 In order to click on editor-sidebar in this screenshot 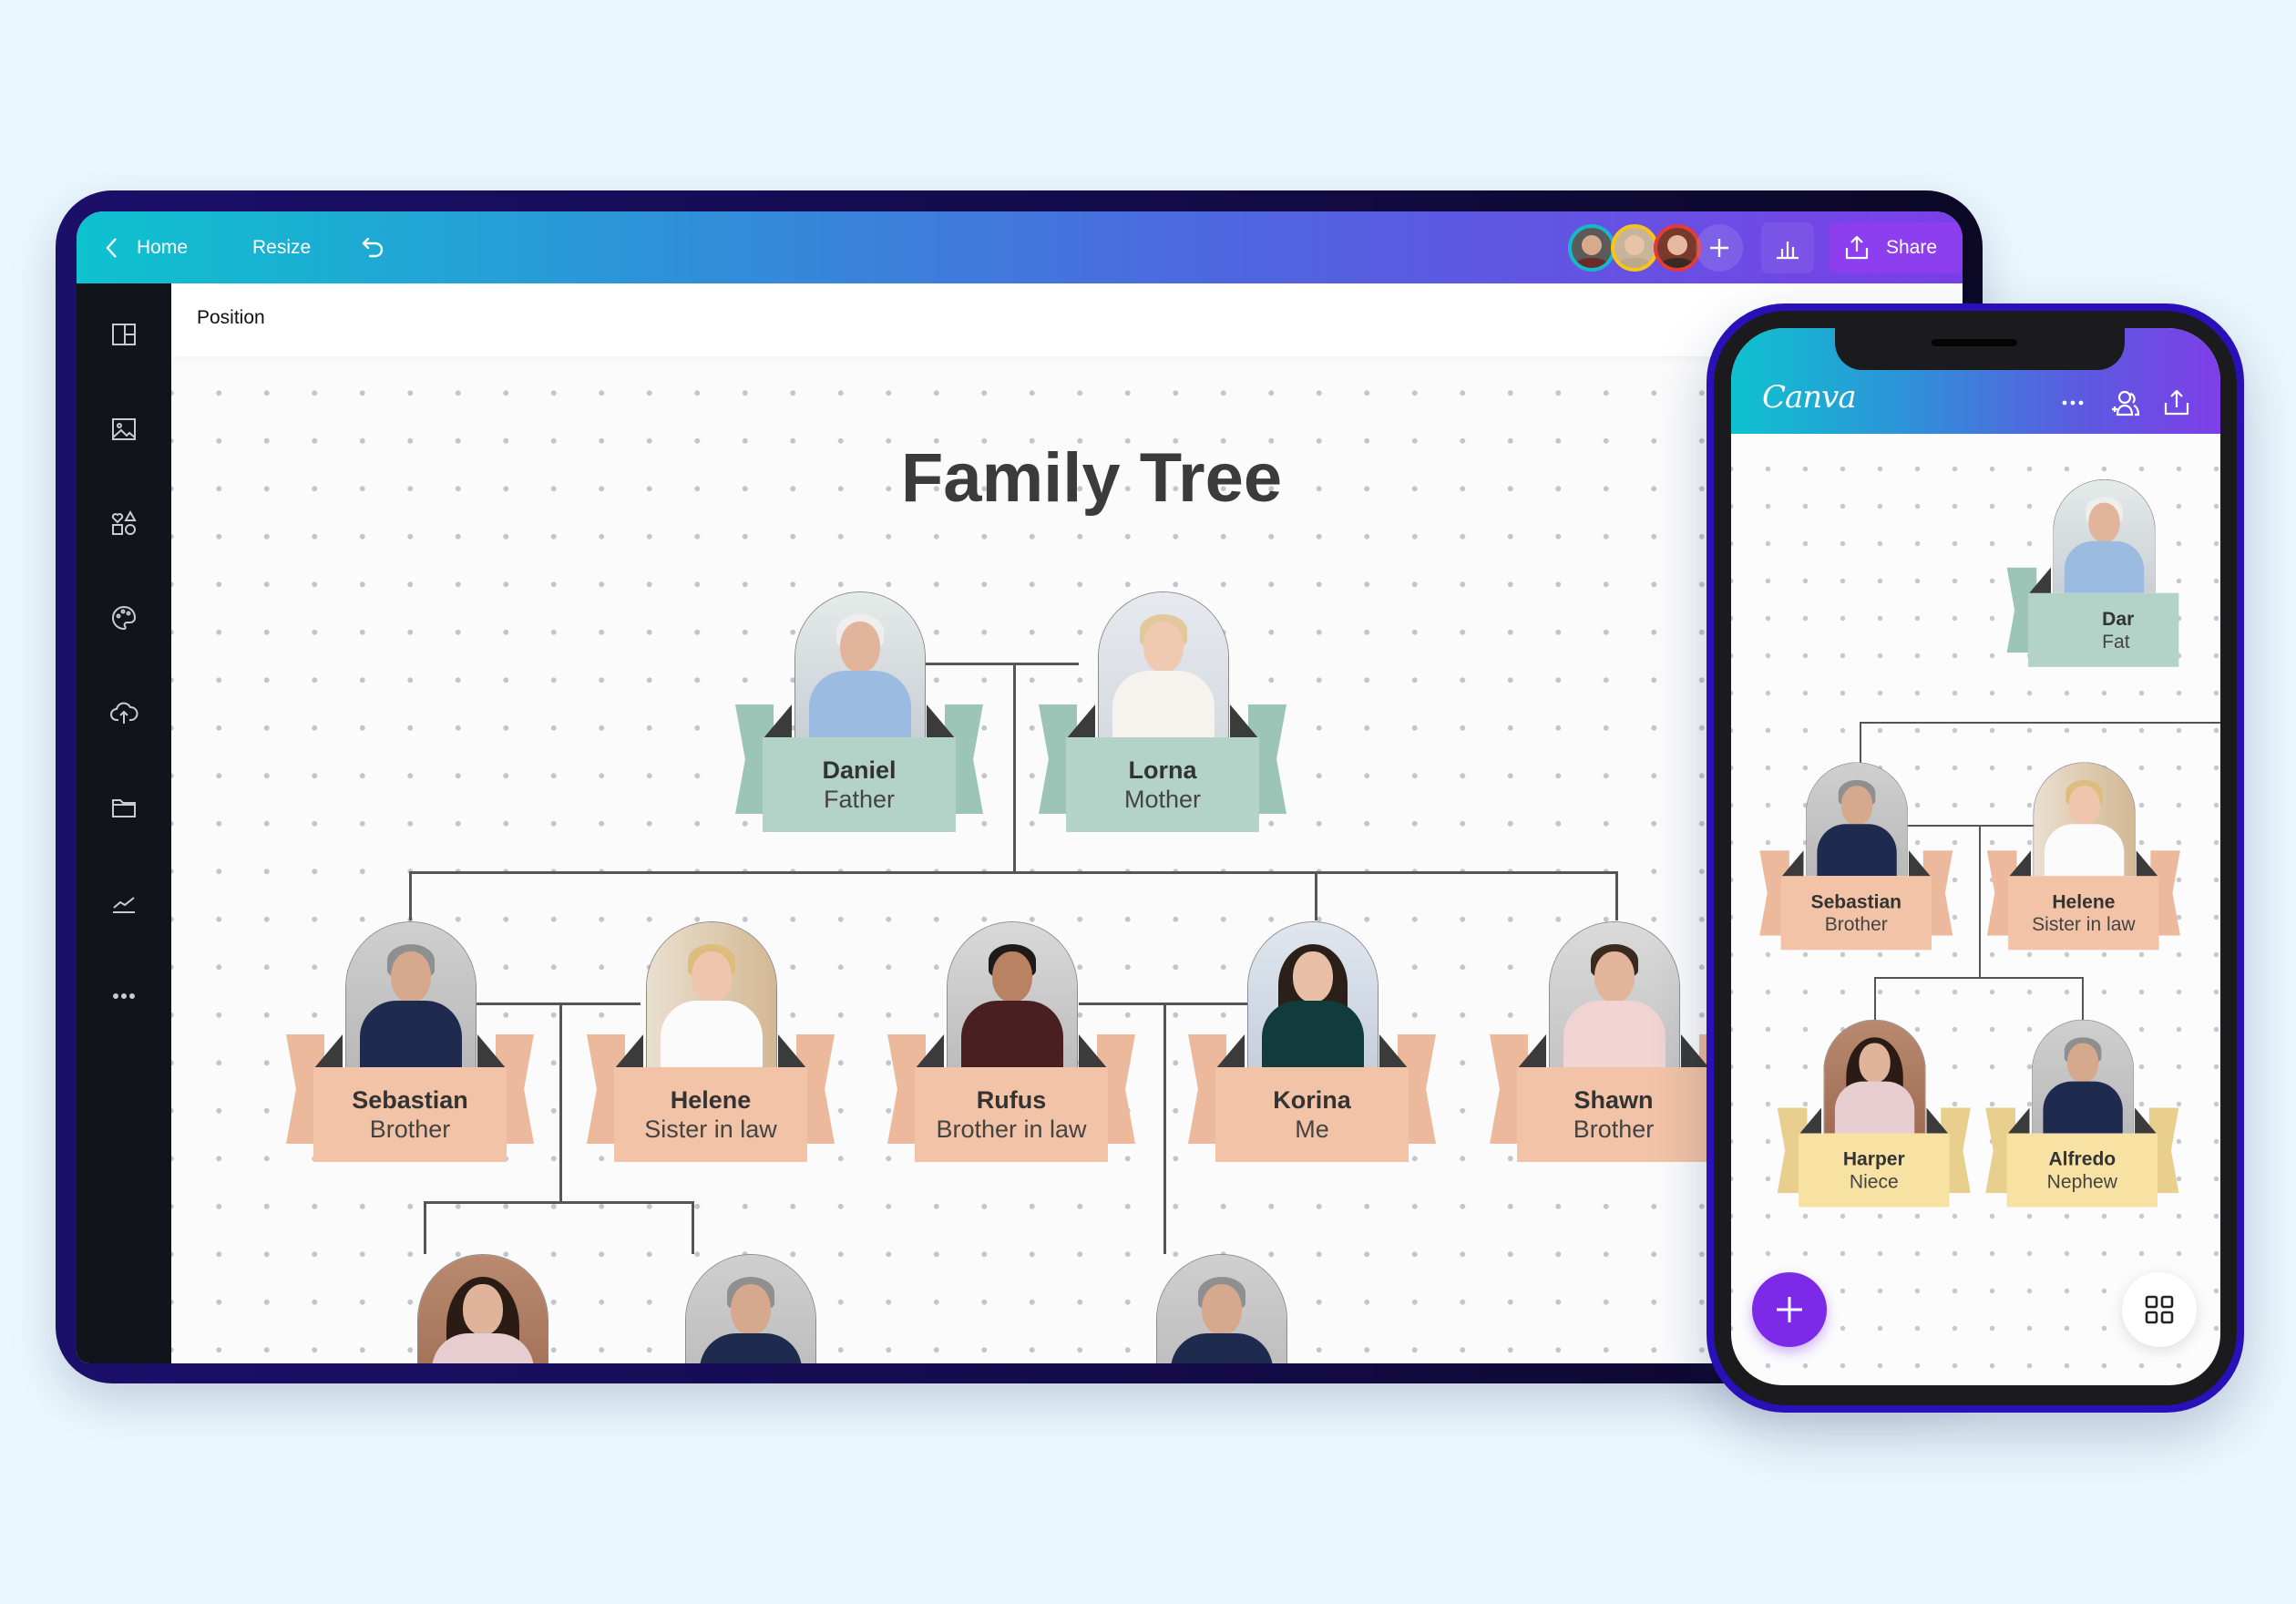, I will do `click(124, 823)`.